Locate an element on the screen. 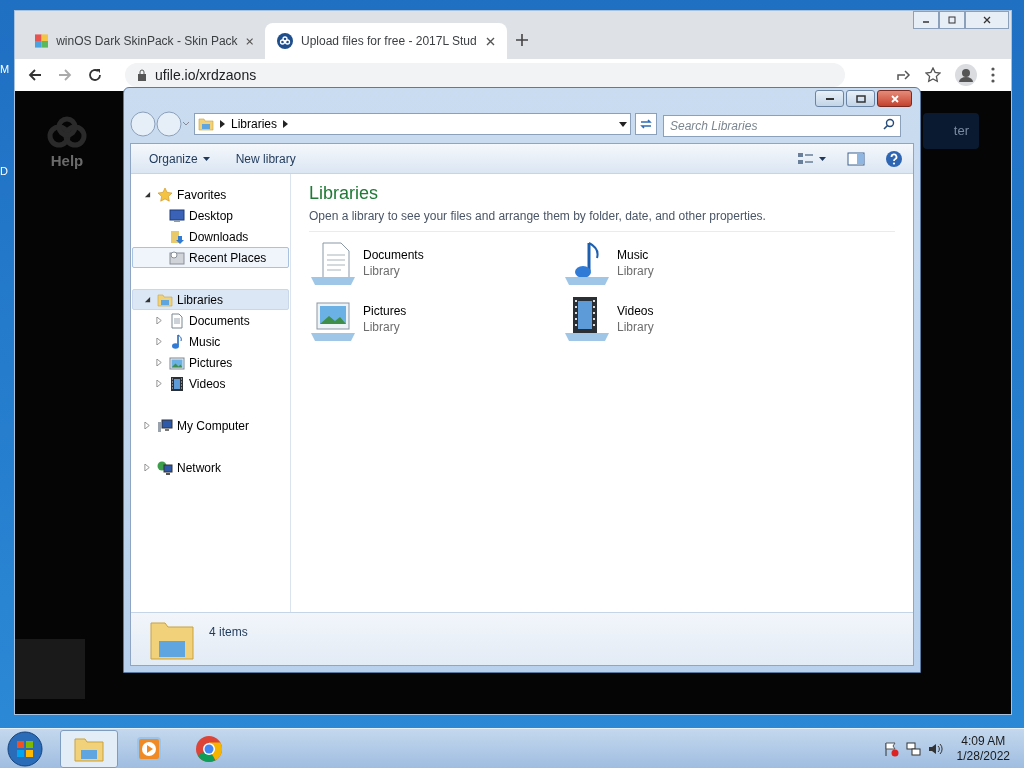 The height and width of the screenshot is (768, 1024). star-icon is located at coordinates (165, 194).